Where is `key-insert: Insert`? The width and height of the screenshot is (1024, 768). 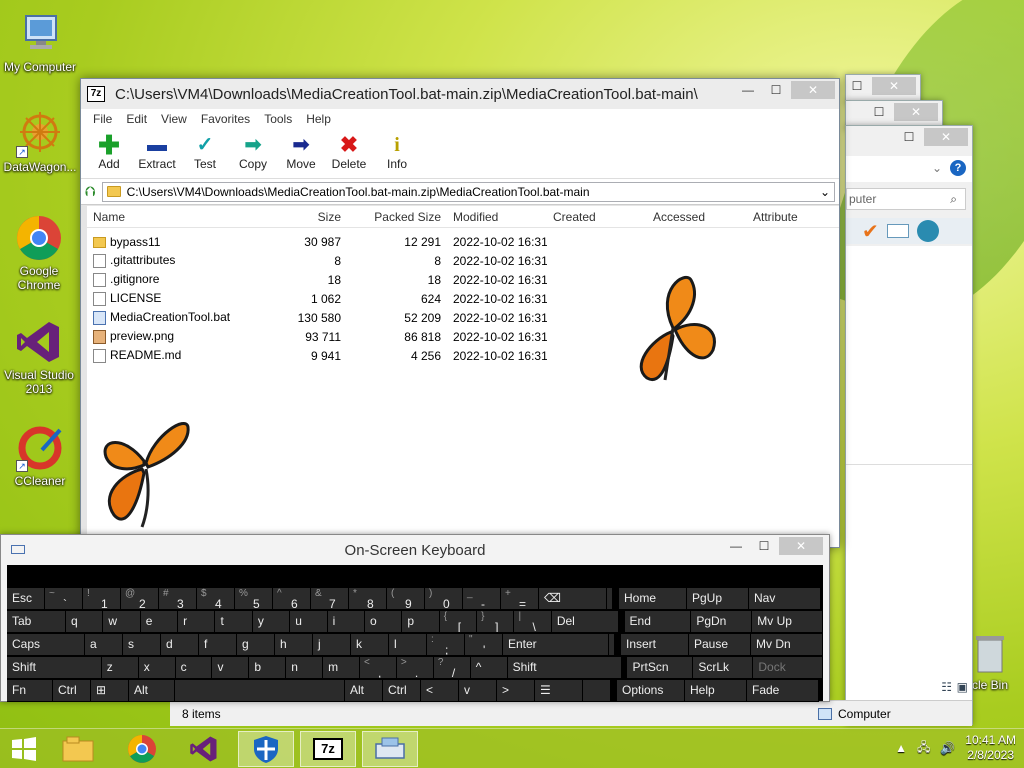
key-insert: Insert is located at coordinates (655, 644).